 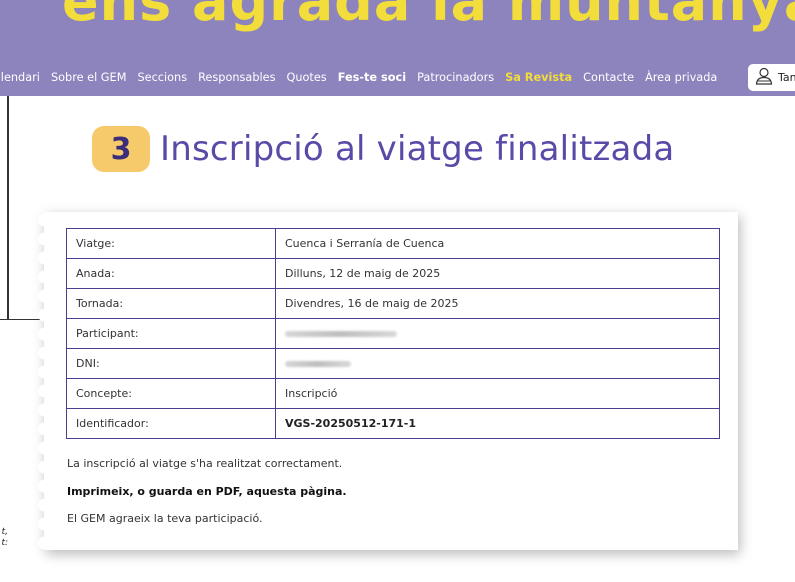 What do you see at coordinates (497, 243) in the screenshot?
I see `row-value-viatge: Cuenca i Serranía de Cuenca` at bounding box center [497, 243].